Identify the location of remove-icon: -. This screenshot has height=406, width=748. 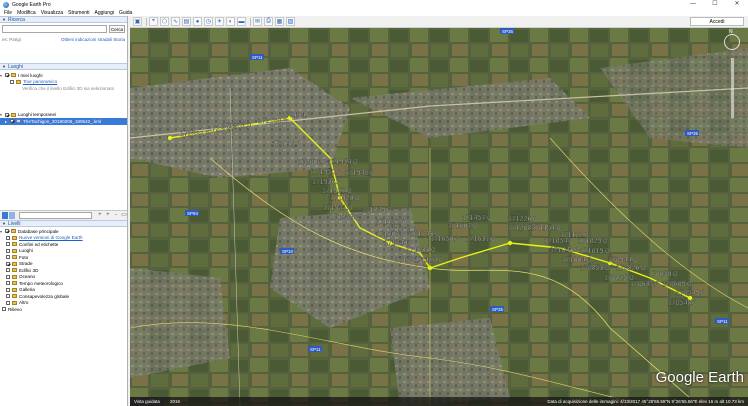
(116, 215).